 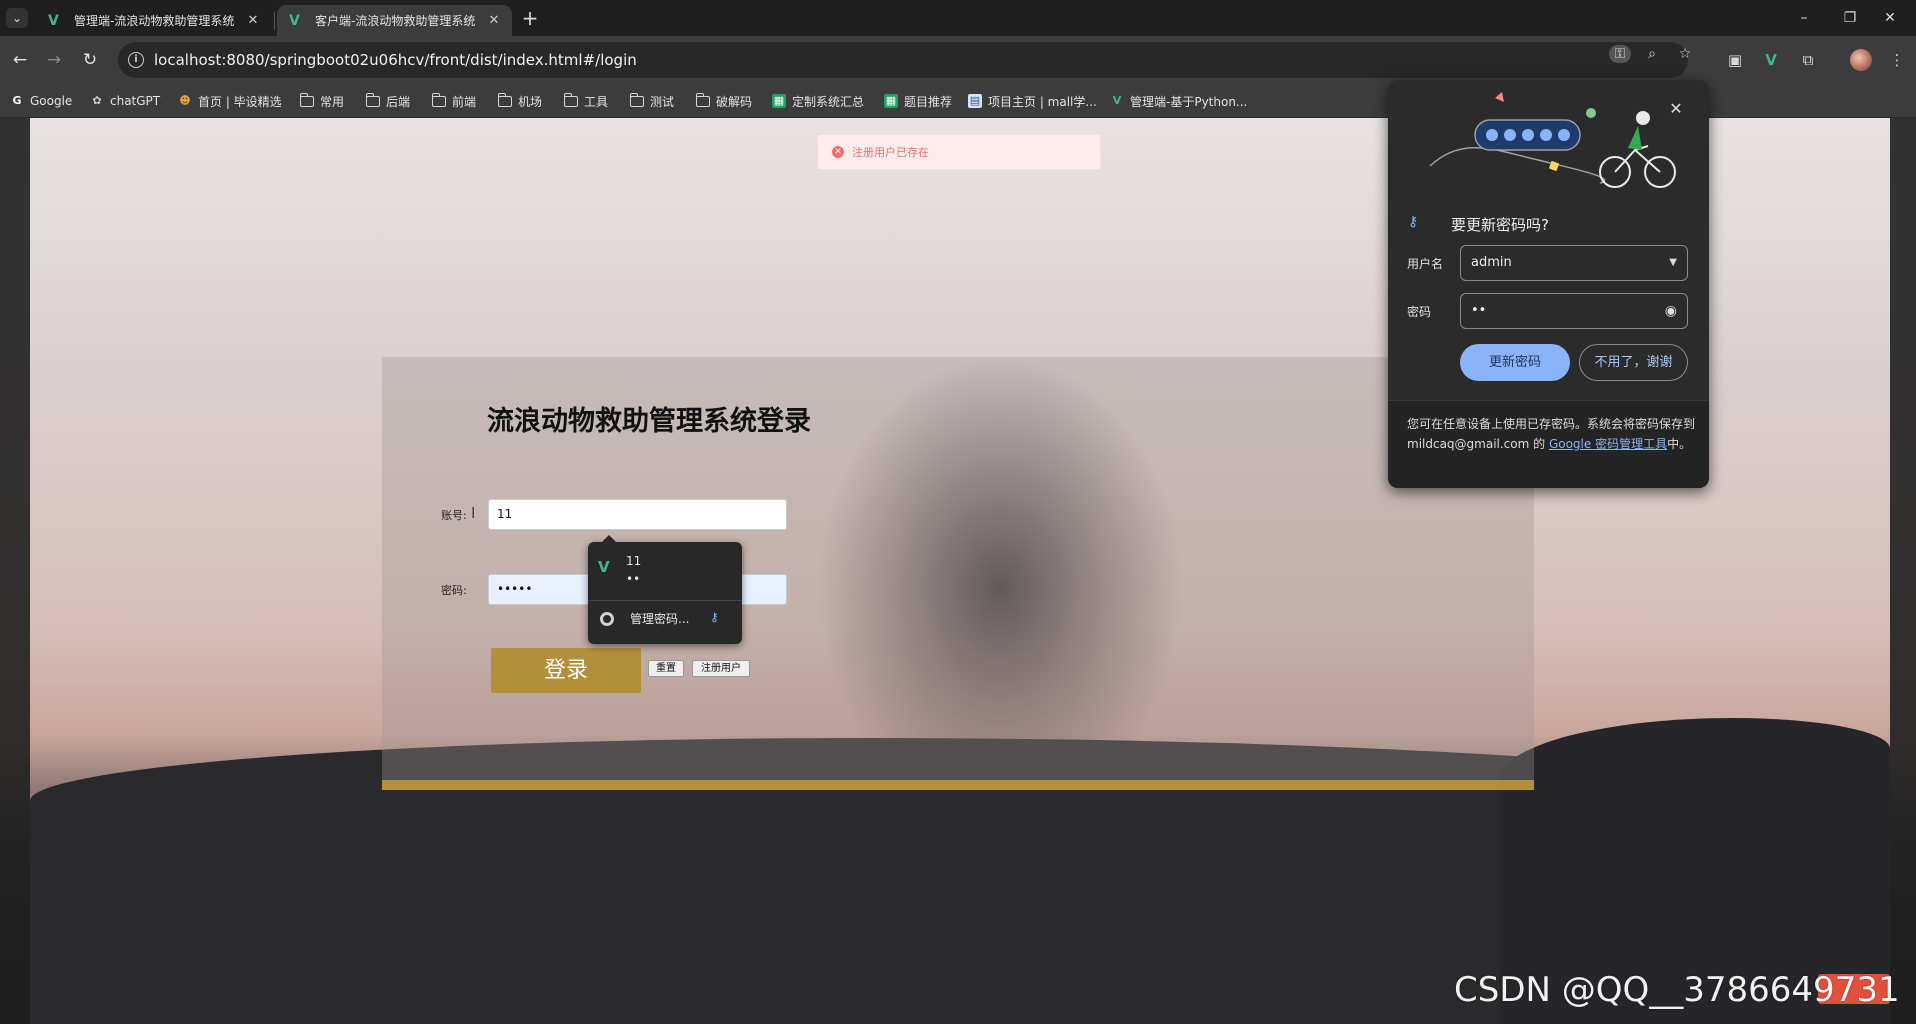 I want to click on tab-divider, so click(x=274, y=21).